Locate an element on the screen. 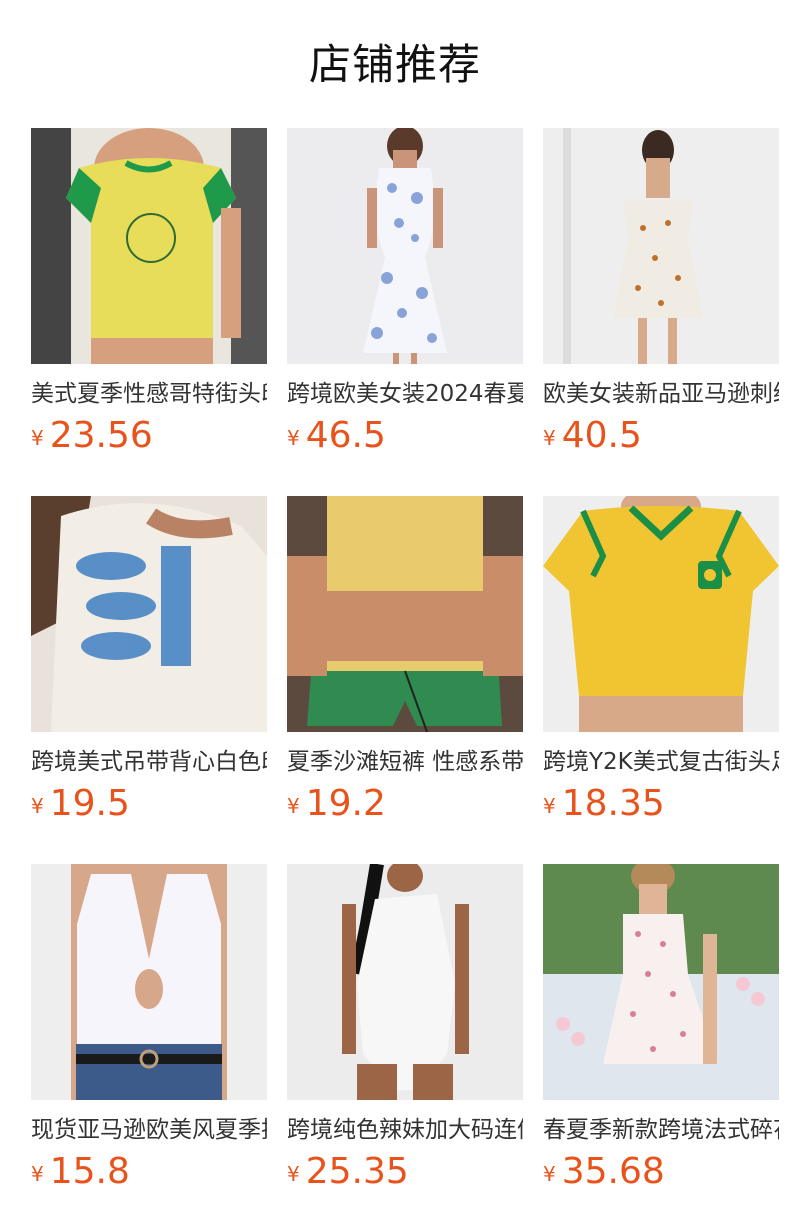  product-image-white-bodysuit is located at coordinates (405, 982).